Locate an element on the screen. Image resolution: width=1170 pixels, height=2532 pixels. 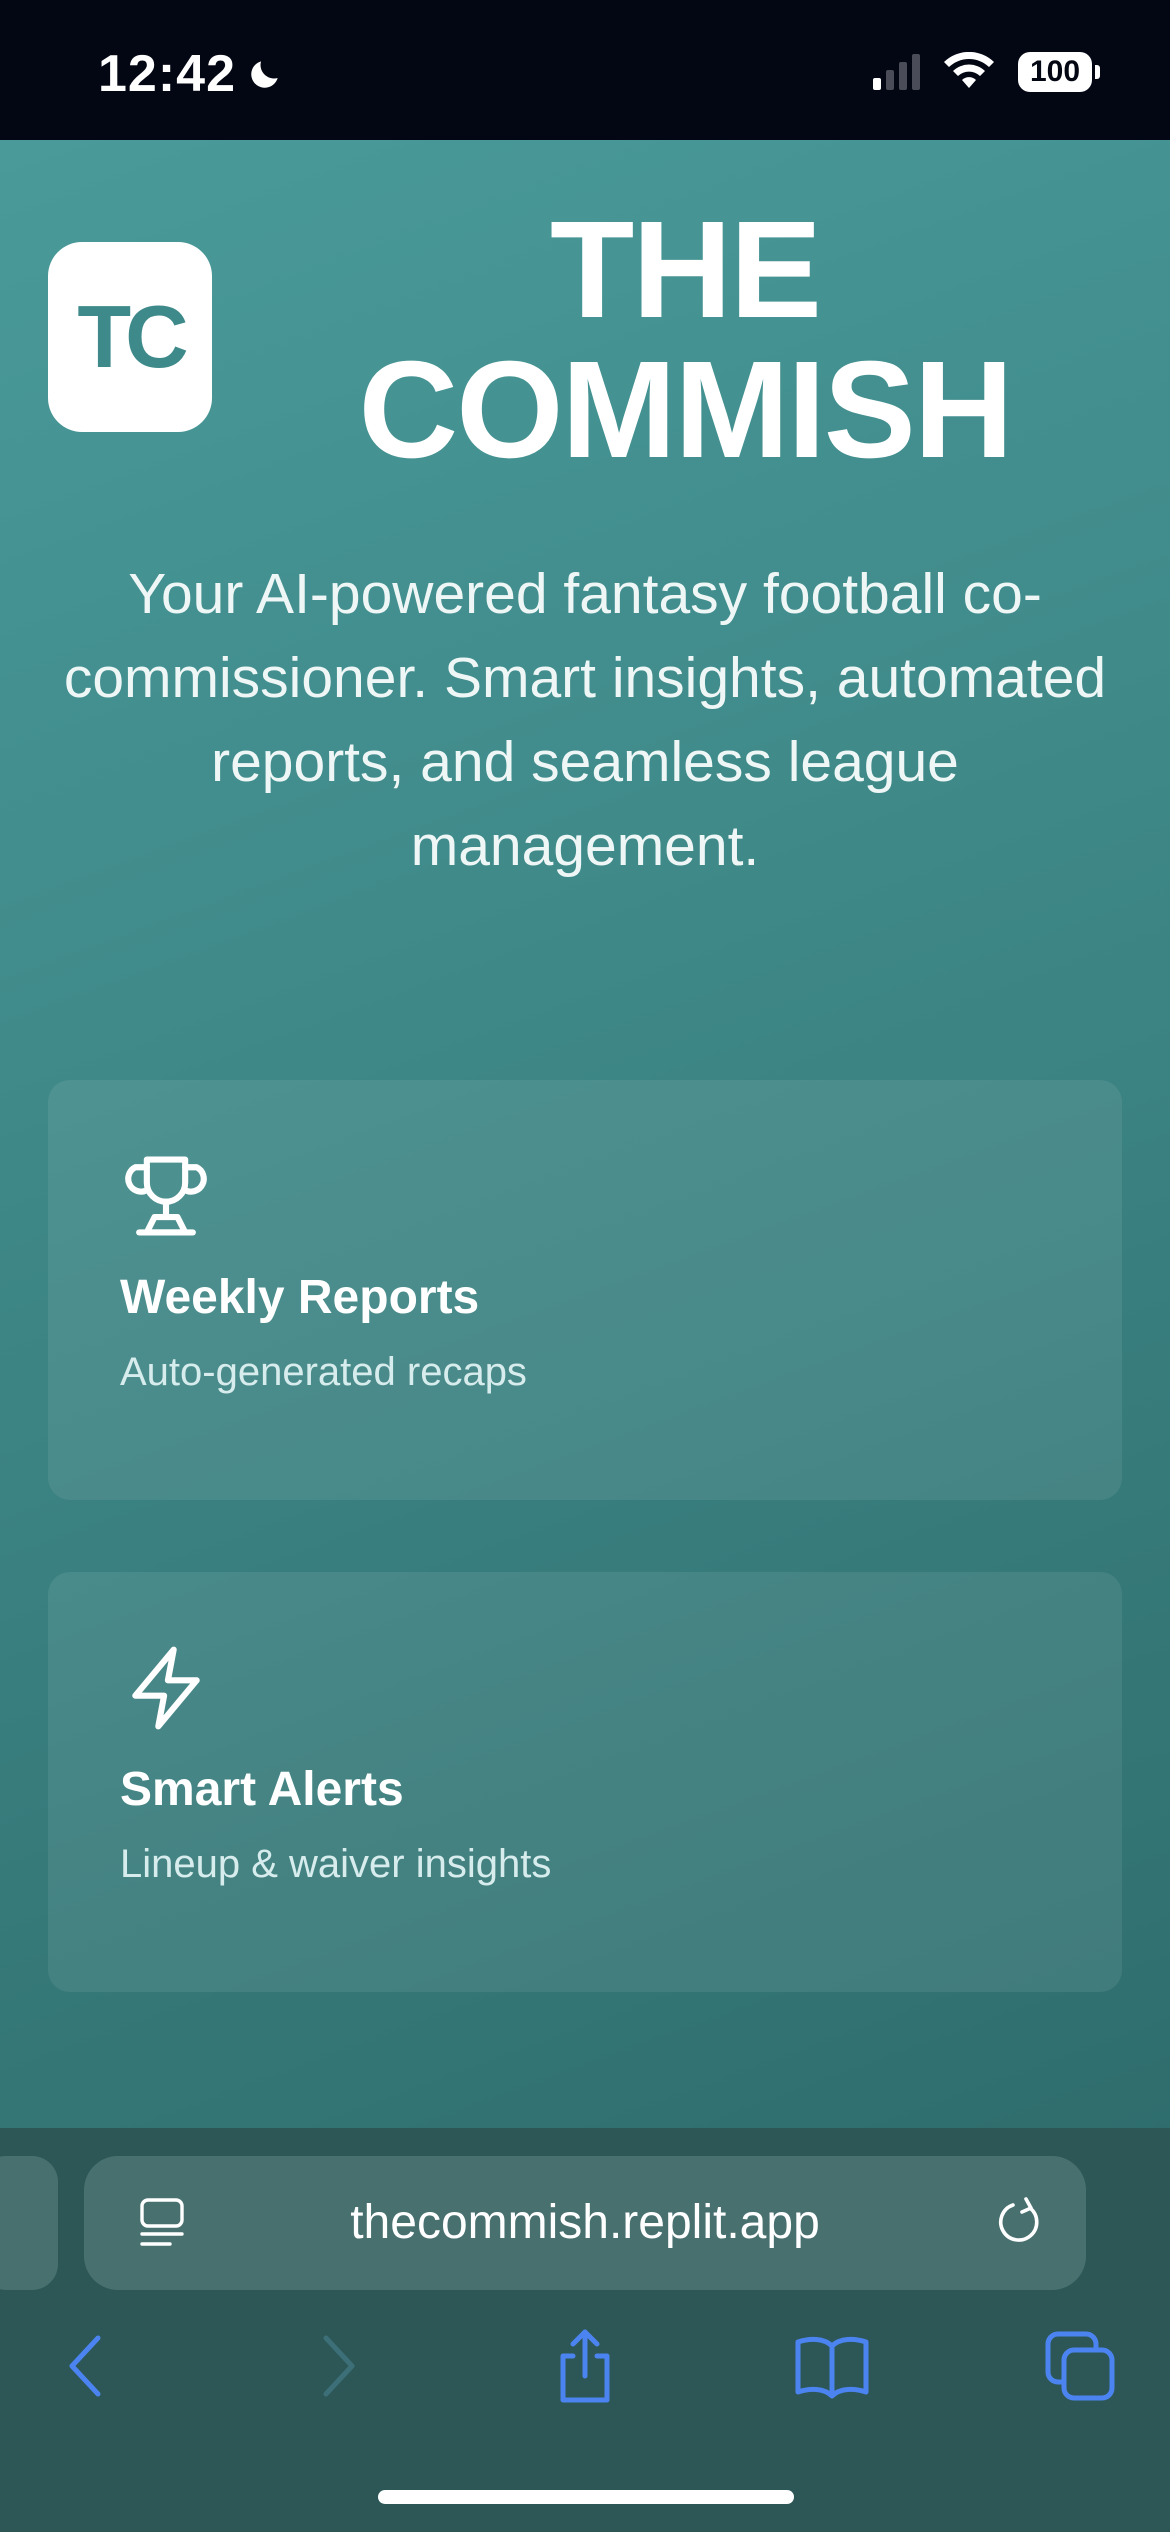
status-time-group: 12:42 is located at coordinates (191, 74).